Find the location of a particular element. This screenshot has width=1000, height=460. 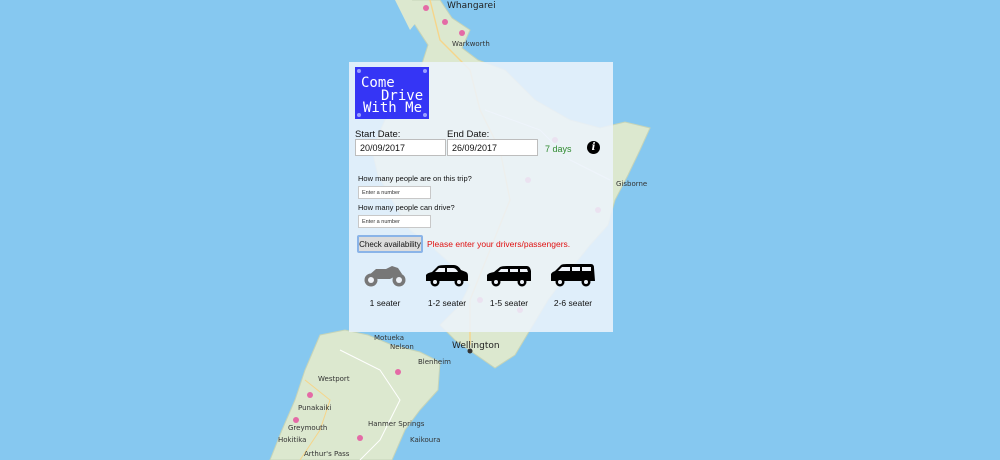

trip-days: 7 days is located at coordinates (558, 149).